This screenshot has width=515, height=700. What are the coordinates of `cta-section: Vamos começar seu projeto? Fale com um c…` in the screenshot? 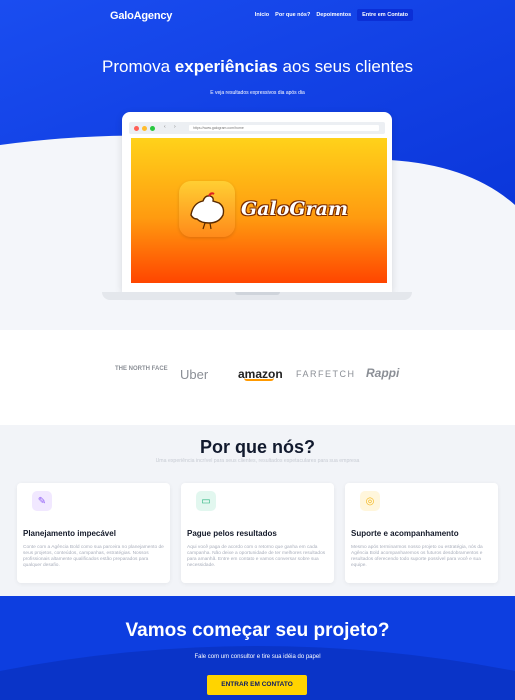 It's located at (257, 648).